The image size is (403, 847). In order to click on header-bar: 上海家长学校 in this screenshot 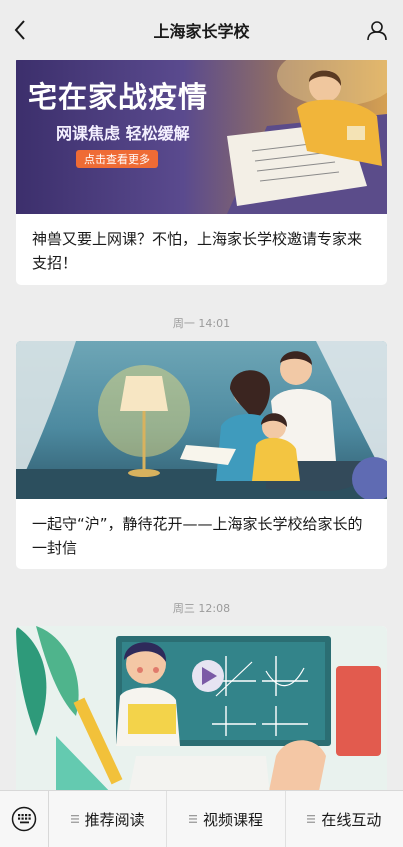, I will do `click(201, 30)`.